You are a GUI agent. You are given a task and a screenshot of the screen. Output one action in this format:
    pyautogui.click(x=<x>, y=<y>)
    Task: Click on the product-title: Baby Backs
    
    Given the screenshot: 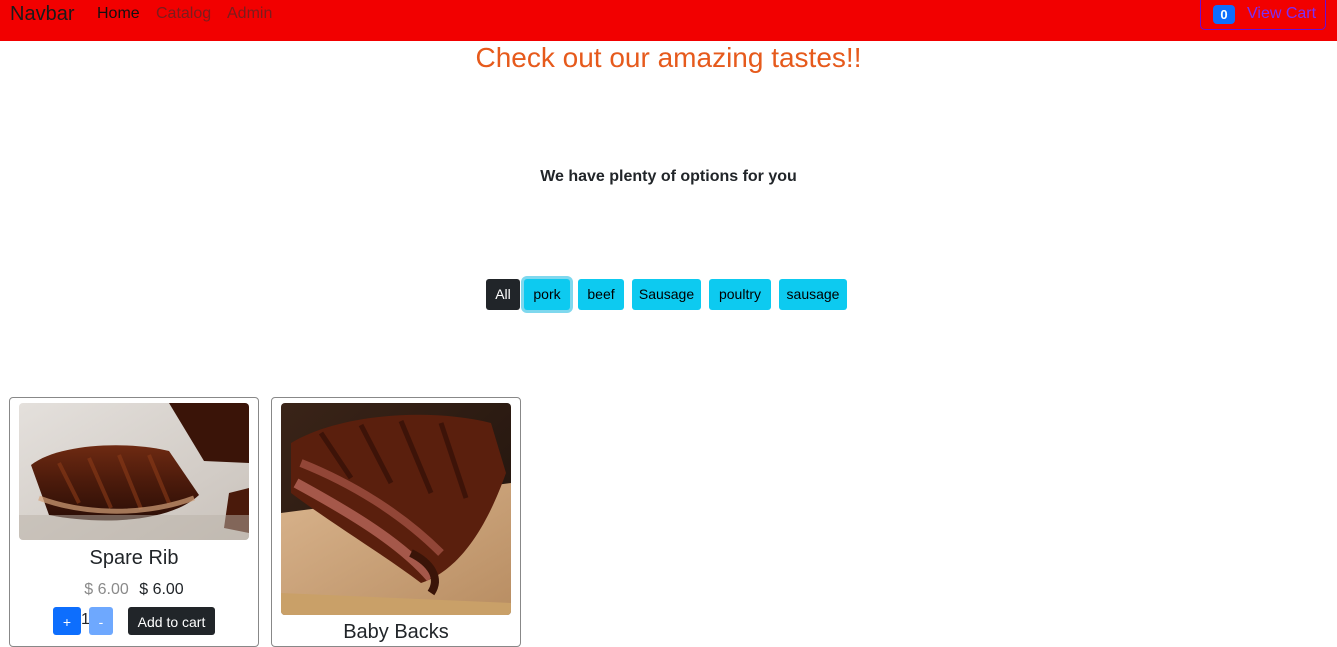 What is the action you would take?
    pyautogui.click(x=396, y=632)
    